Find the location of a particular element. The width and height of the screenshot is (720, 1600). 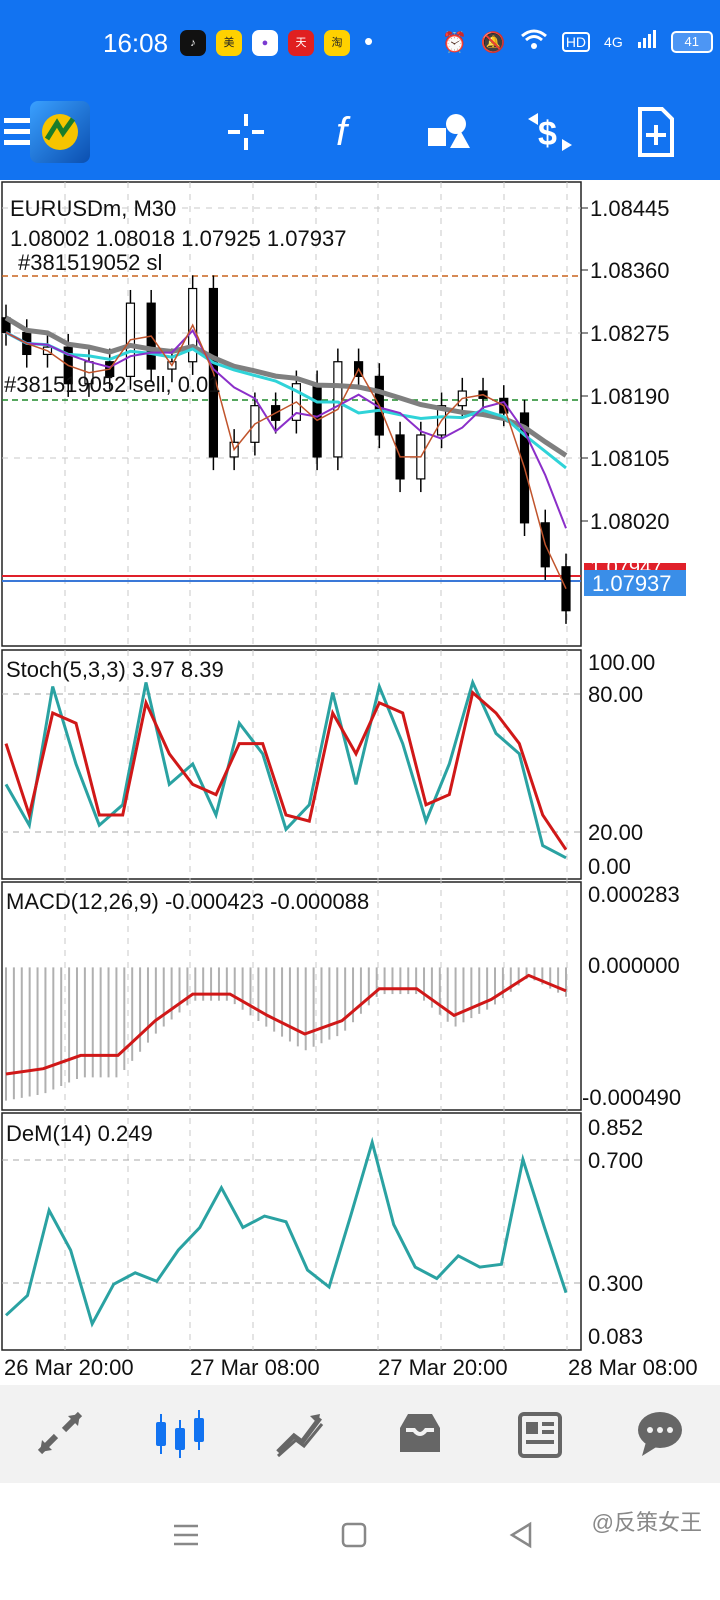

notification-icons: ♪ 美 ● 天 淘 is located at coordinates (265, 43).